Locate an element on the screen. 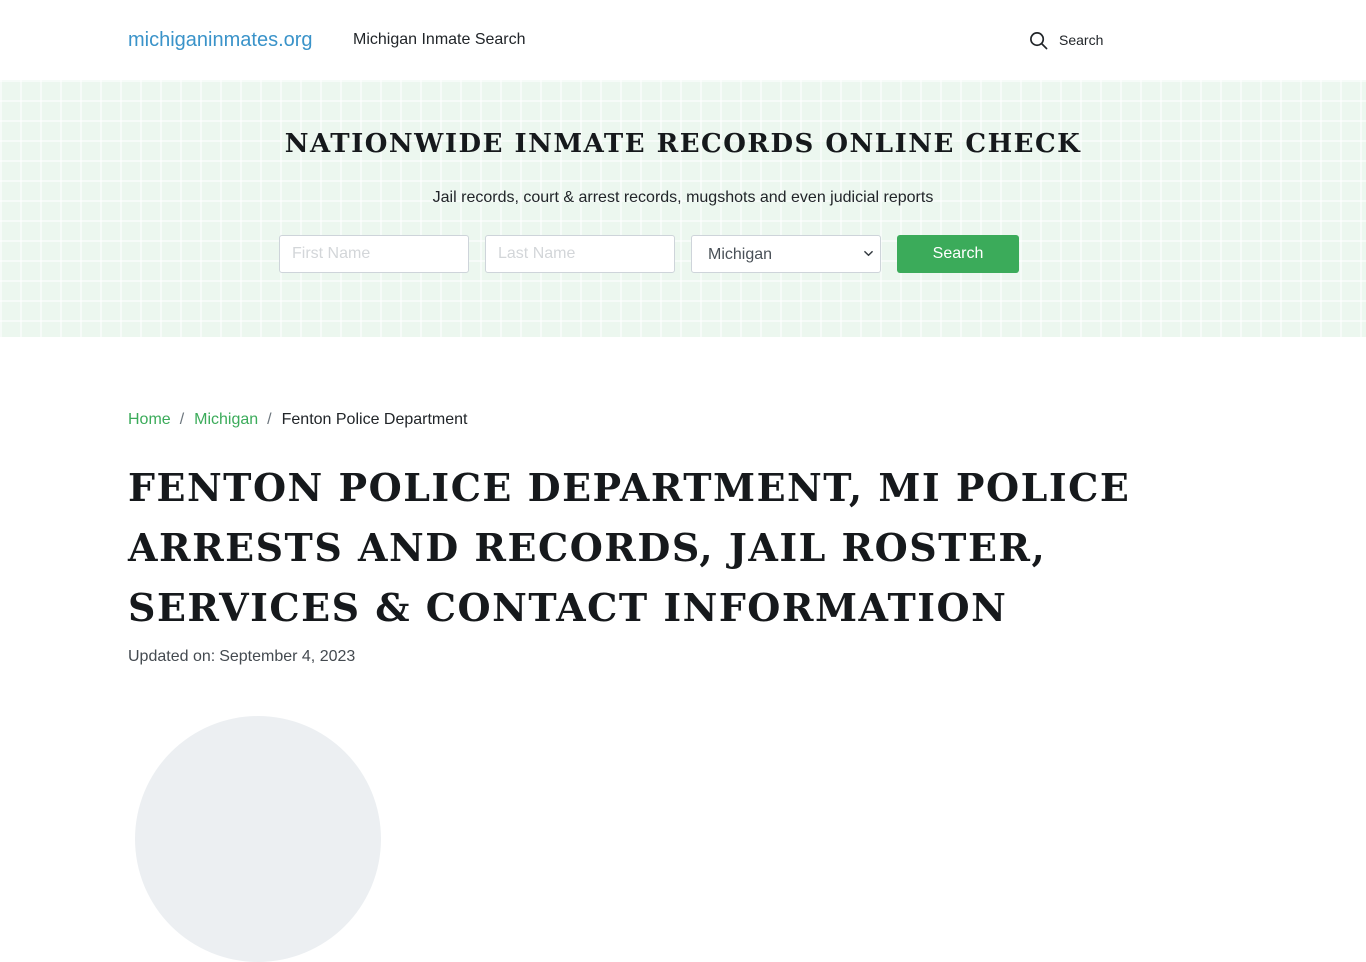 This screenshot has width=1366, height=962. header-search-button: Search is located at coordinates (1066, 40).